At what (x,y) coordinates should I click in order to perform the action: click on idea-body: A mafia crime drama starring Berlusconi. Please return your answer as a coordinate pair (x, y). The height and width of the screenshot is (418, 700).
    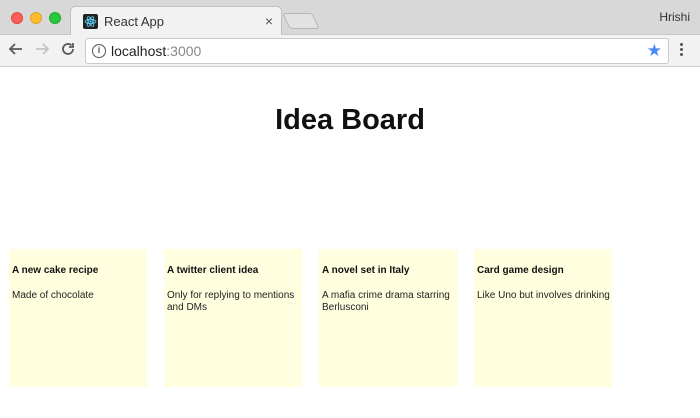
    Looking at the image, I should click on (386, 301).